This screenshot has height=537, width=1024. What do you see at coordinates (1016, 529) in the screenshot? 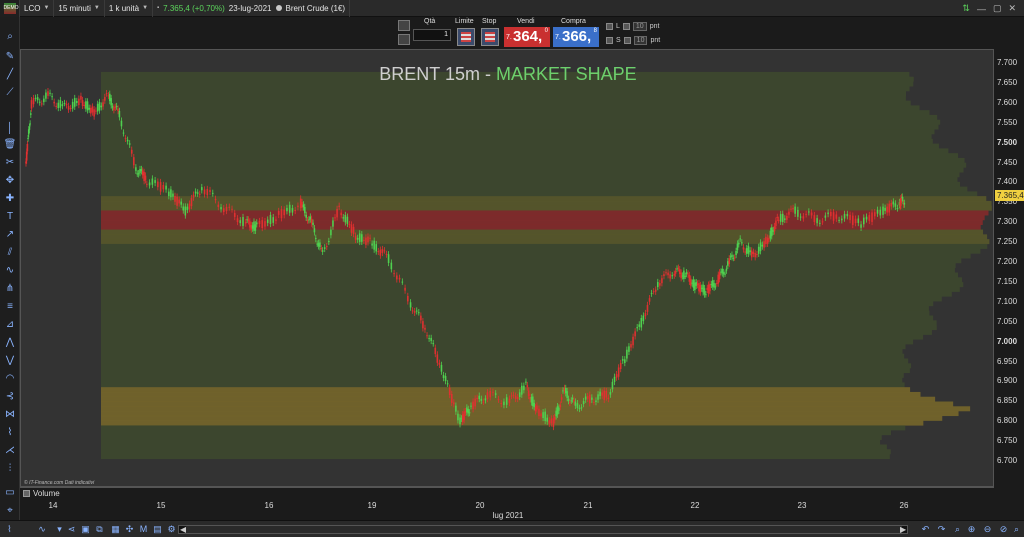
I see `zoom-reset-icon: ⌕` at bounding box center [1016, 529].